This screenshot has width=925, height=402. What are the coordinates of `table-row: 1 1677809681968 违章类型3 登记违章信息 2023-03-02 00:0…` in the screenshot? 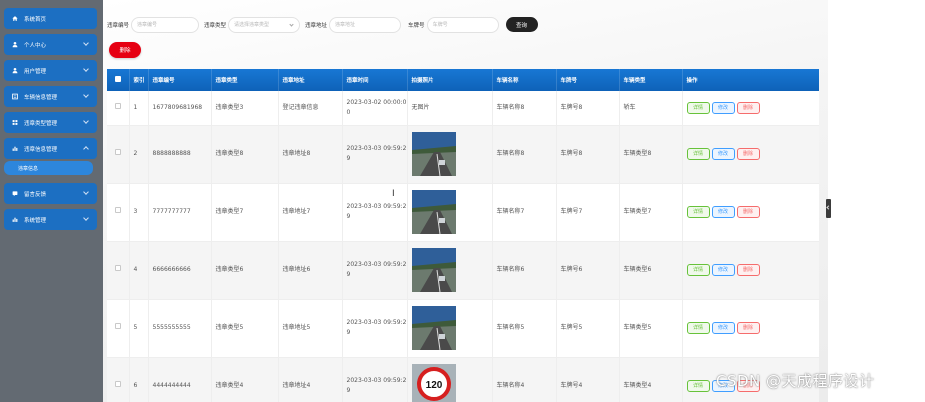 It's located at (463, 108).